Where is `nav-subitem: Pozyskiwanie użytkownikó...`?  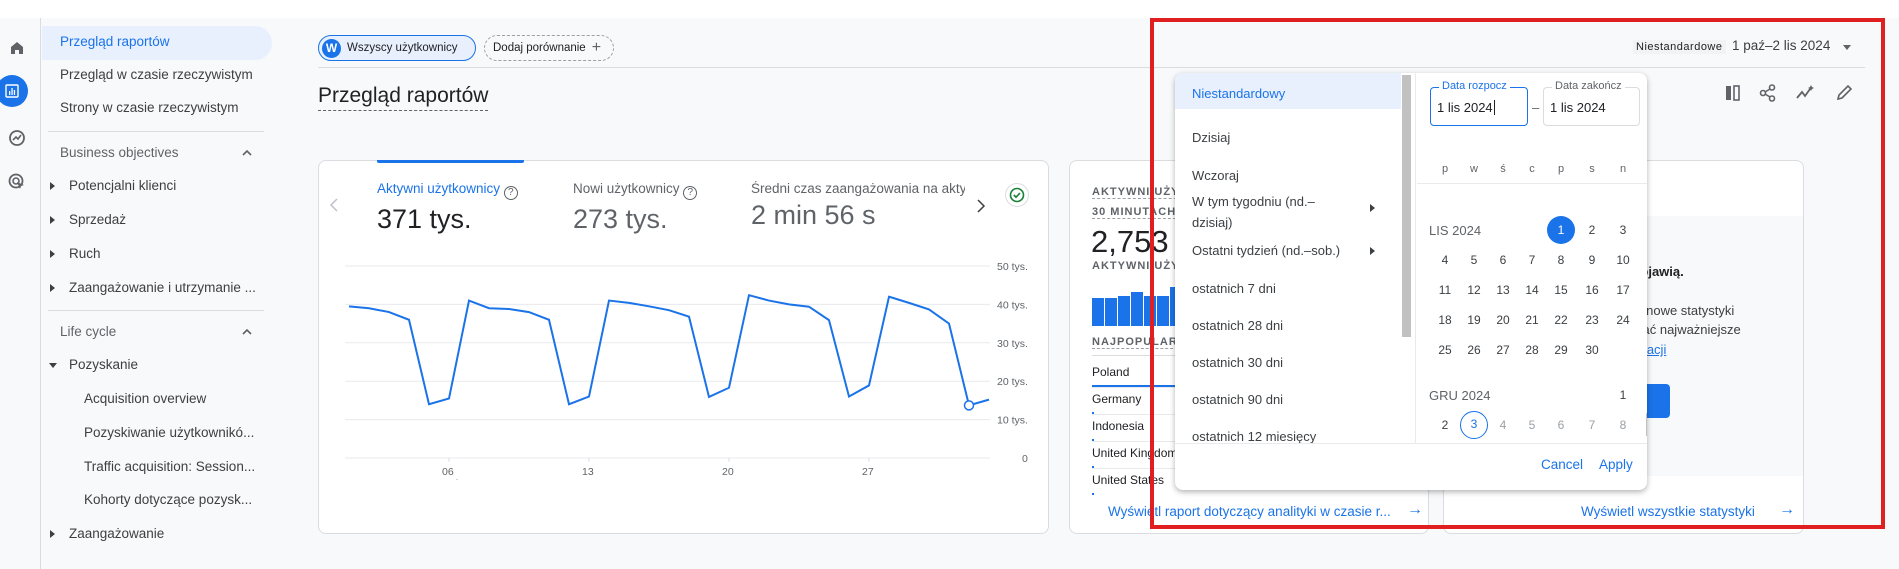
nav-subitem: Pozyskiwanie użytkownikó... is located at coordinates (169, 432).